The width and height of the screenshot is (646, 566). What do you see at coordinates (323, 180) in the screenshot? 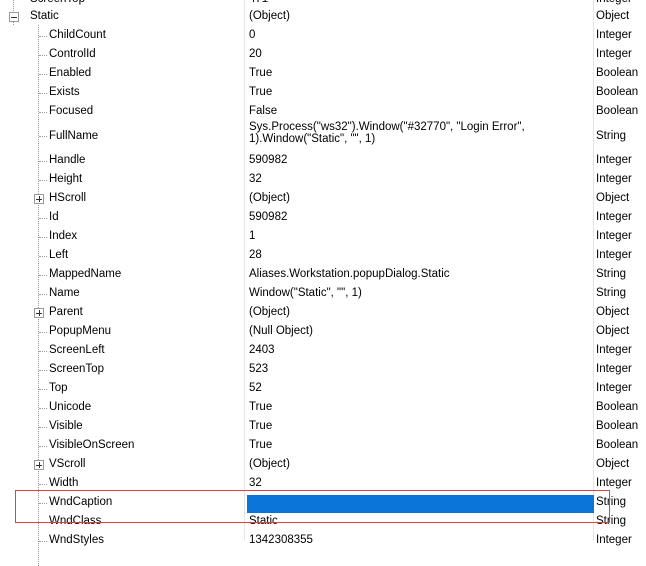
I see `property-row-height: Height 32 Integer` at bounding box center [323, 180].